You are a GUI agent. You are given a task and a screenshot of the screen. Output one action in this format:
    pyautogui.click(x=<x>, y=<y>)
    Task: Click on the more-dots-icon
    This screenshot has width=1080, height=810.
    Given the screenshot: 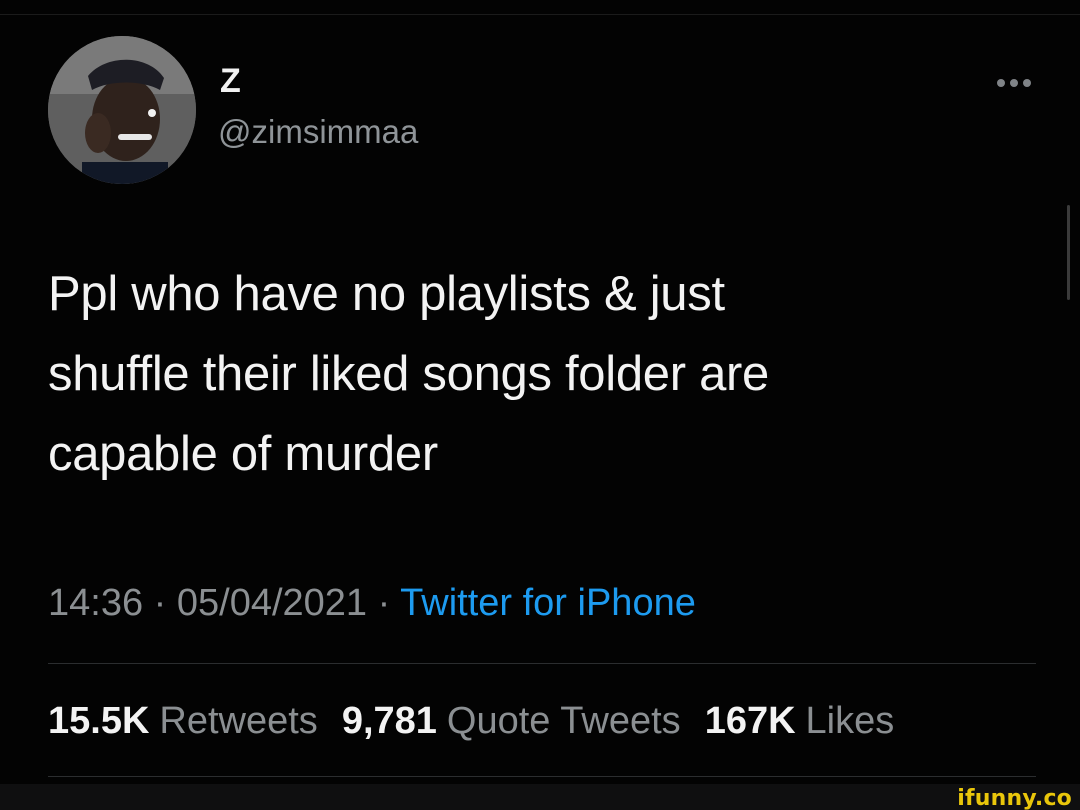 What is the action you would take?
    pyautogui.click(x=1014, y=83)
    